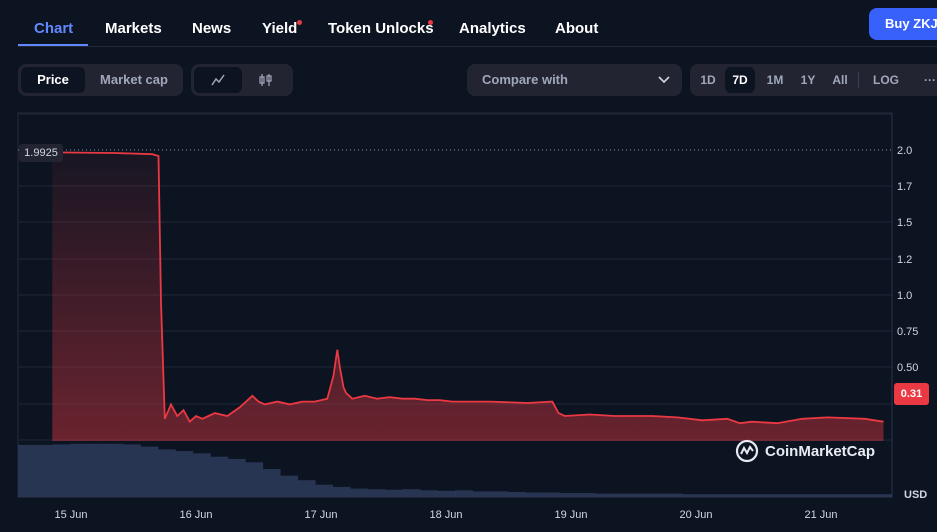 The image size is (937, 532). I want to click on x-tick-label: 21 Jun, so click(820, 515).